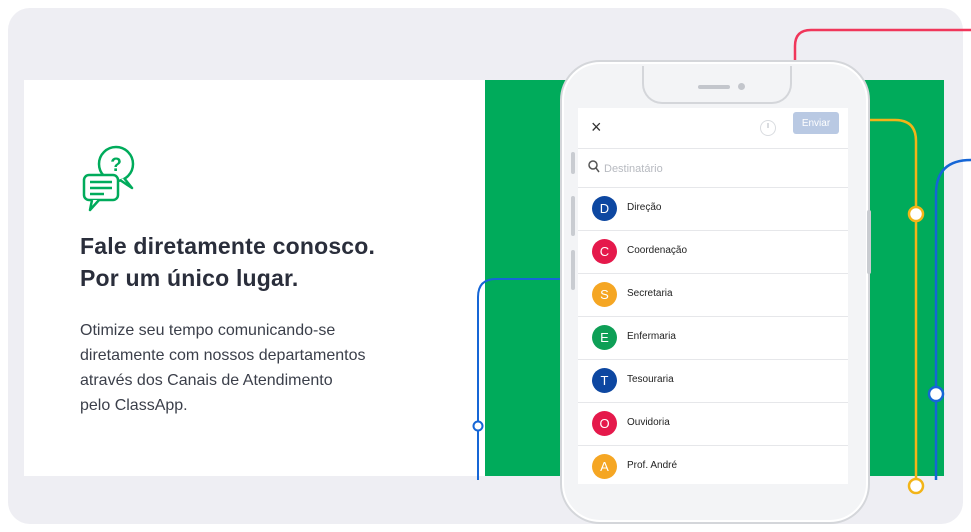 The width and height of the screenshot is (971, 532). I want to click on headline-line-1: Fale diretamente conosco., so click(228, 246).